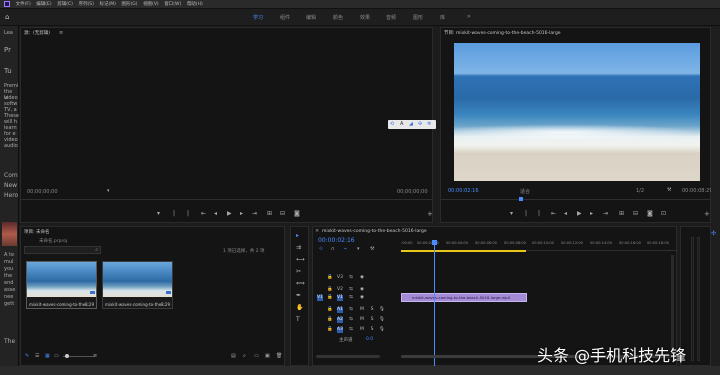  I want to click on new-bin-icon: ▭, so click(256, 356).